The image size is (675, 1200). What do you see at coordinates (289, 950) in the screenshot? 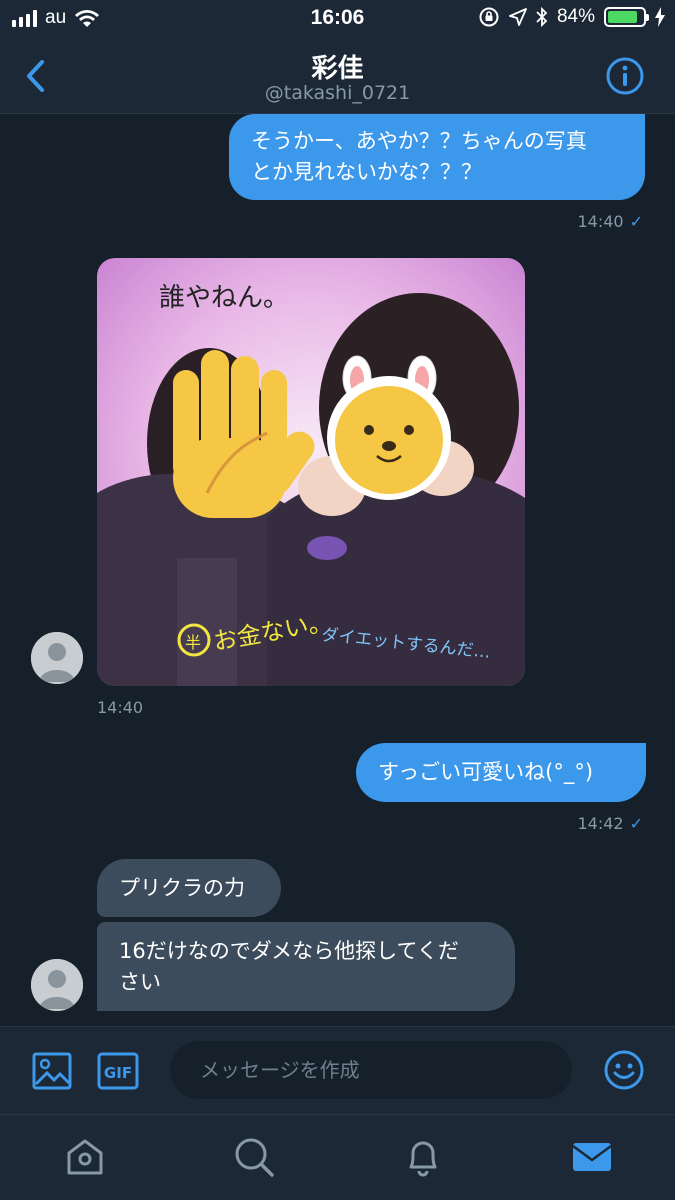
I see `message-line: 16だけなのでダメなら他探してくだ` at bounding box center [289, 950].